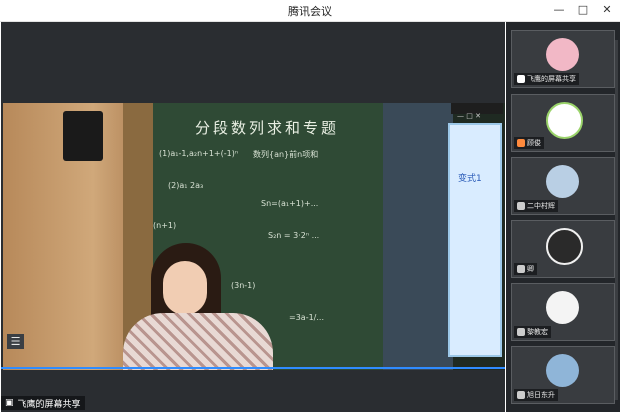 The image size is (620, 413). I want to click on window-title: 腾讯会议, so click(310, 11).